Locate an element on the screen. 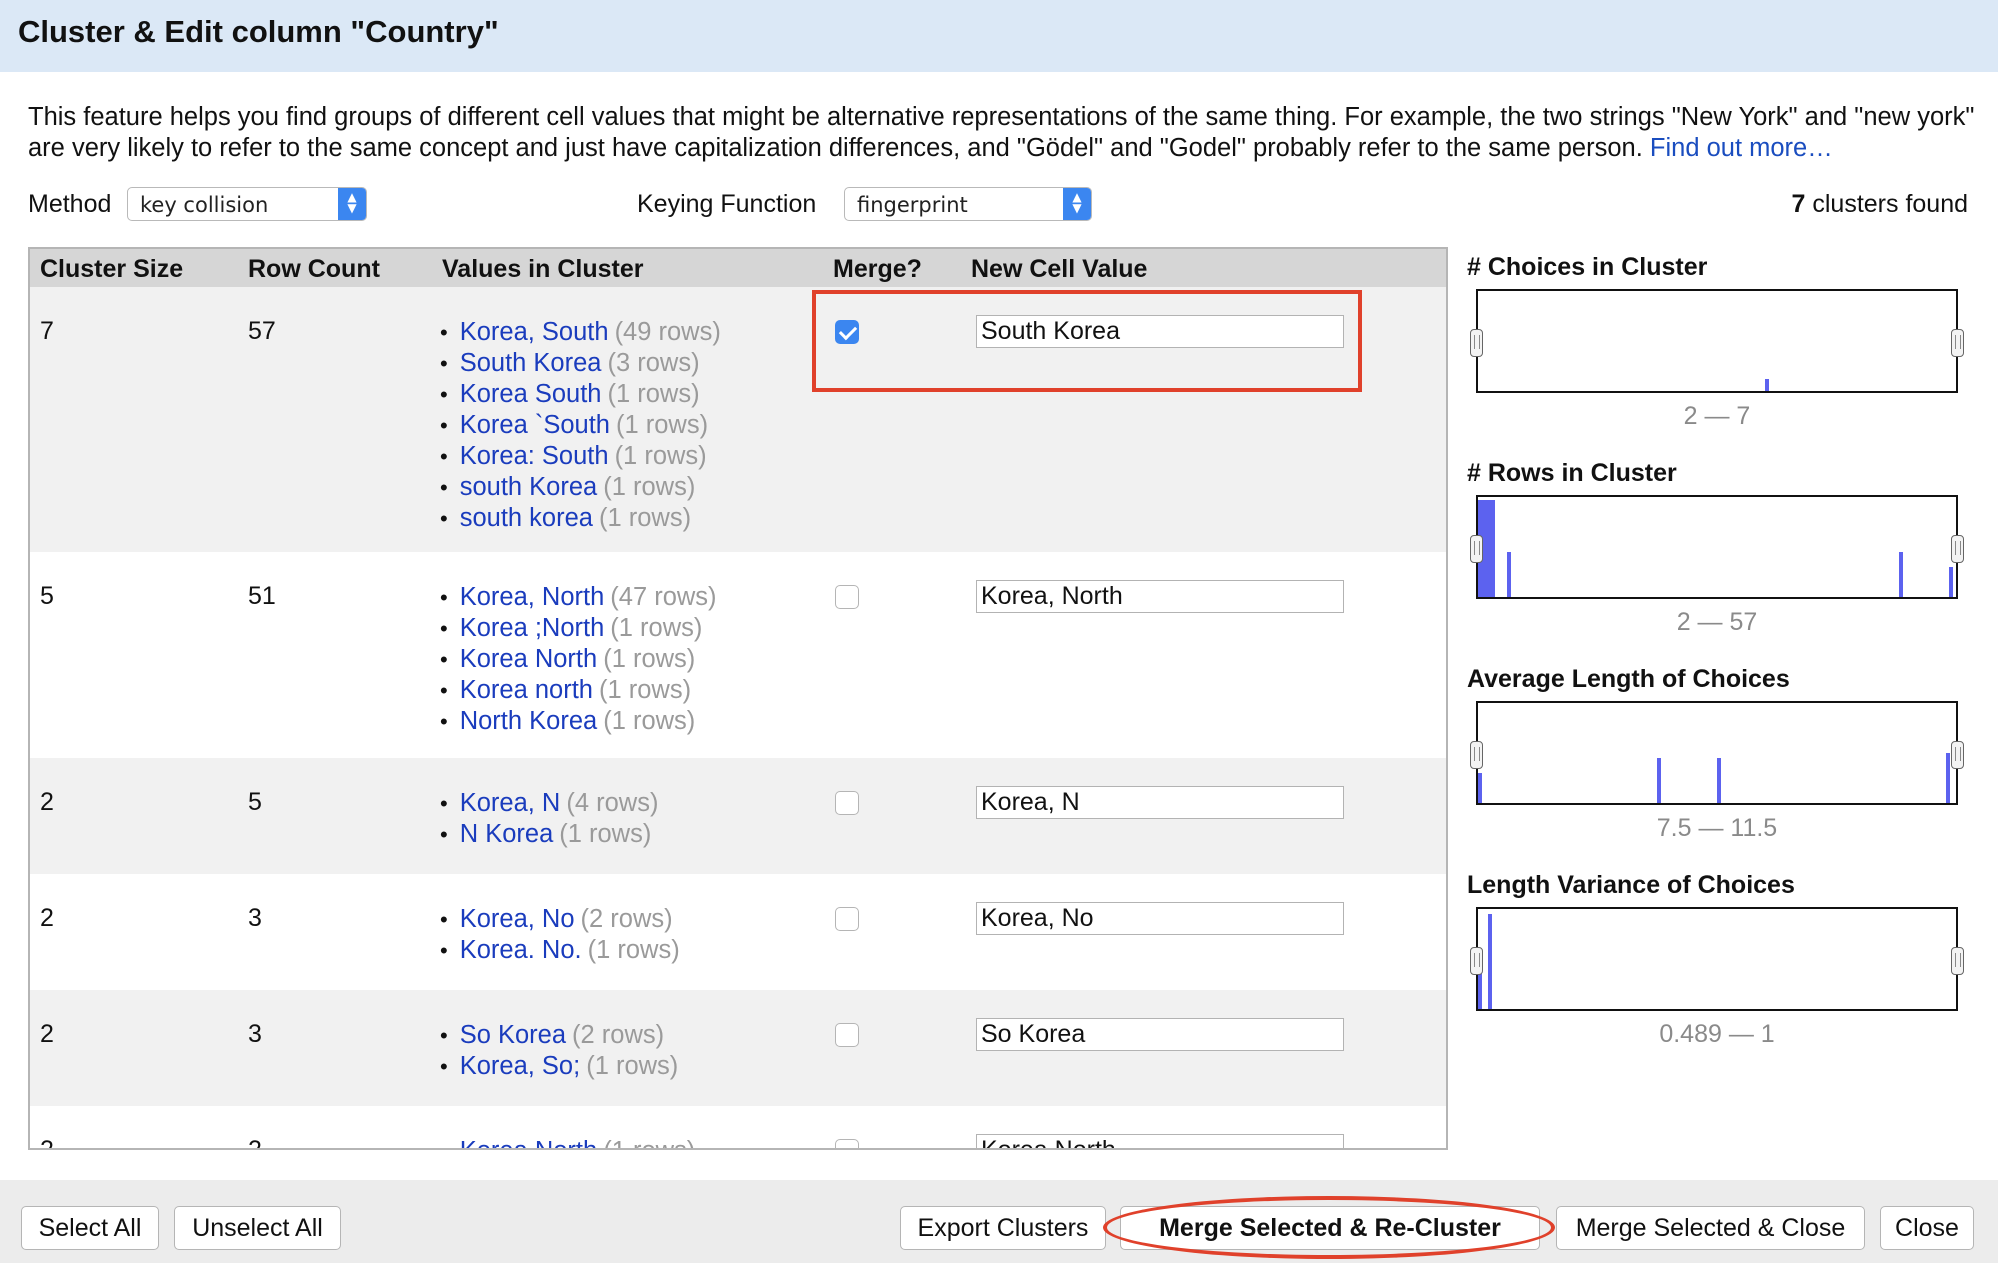  keying-function-label: Keying Function is located at coordinates (727, 204).